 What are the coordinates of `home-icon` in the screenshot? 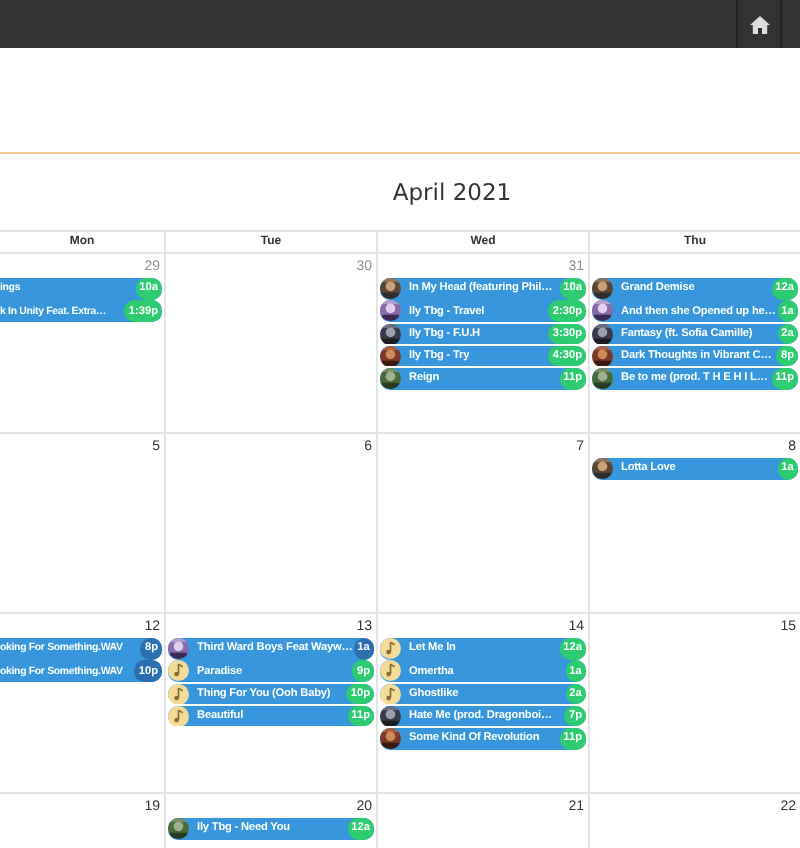 It's located at (759, 24).